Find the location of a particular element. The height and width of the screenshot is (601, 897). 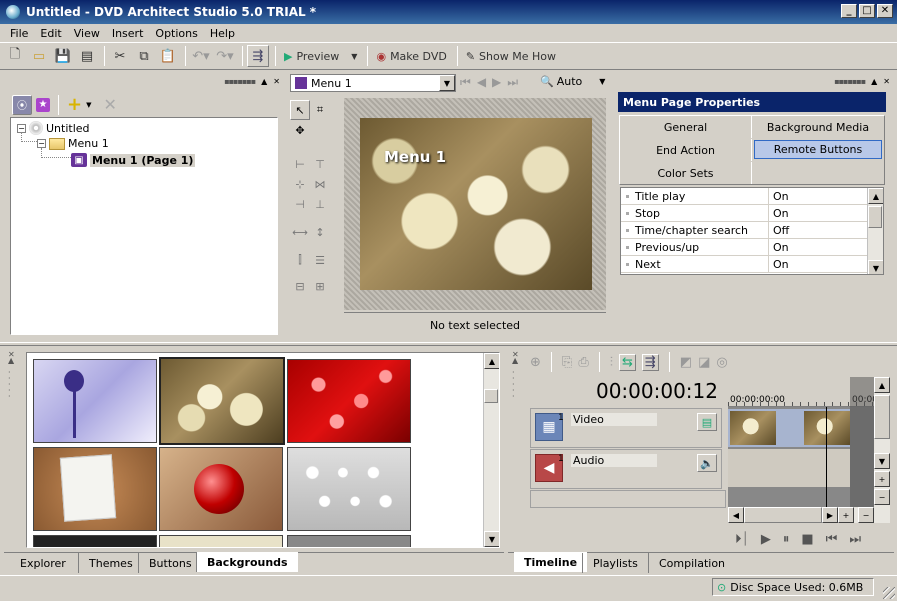

reset-icon: ◎ is located at coordinates (721, 362).